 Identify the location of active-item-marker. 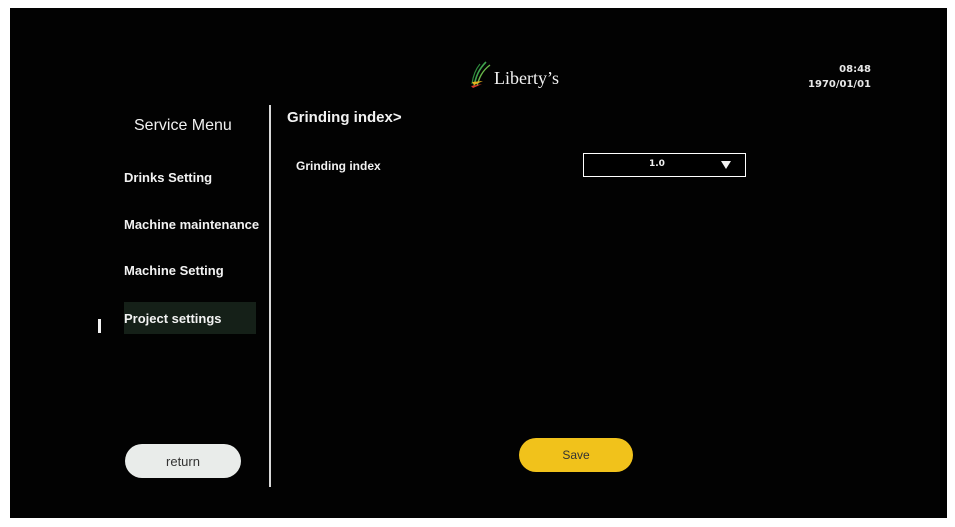
(99, 326).